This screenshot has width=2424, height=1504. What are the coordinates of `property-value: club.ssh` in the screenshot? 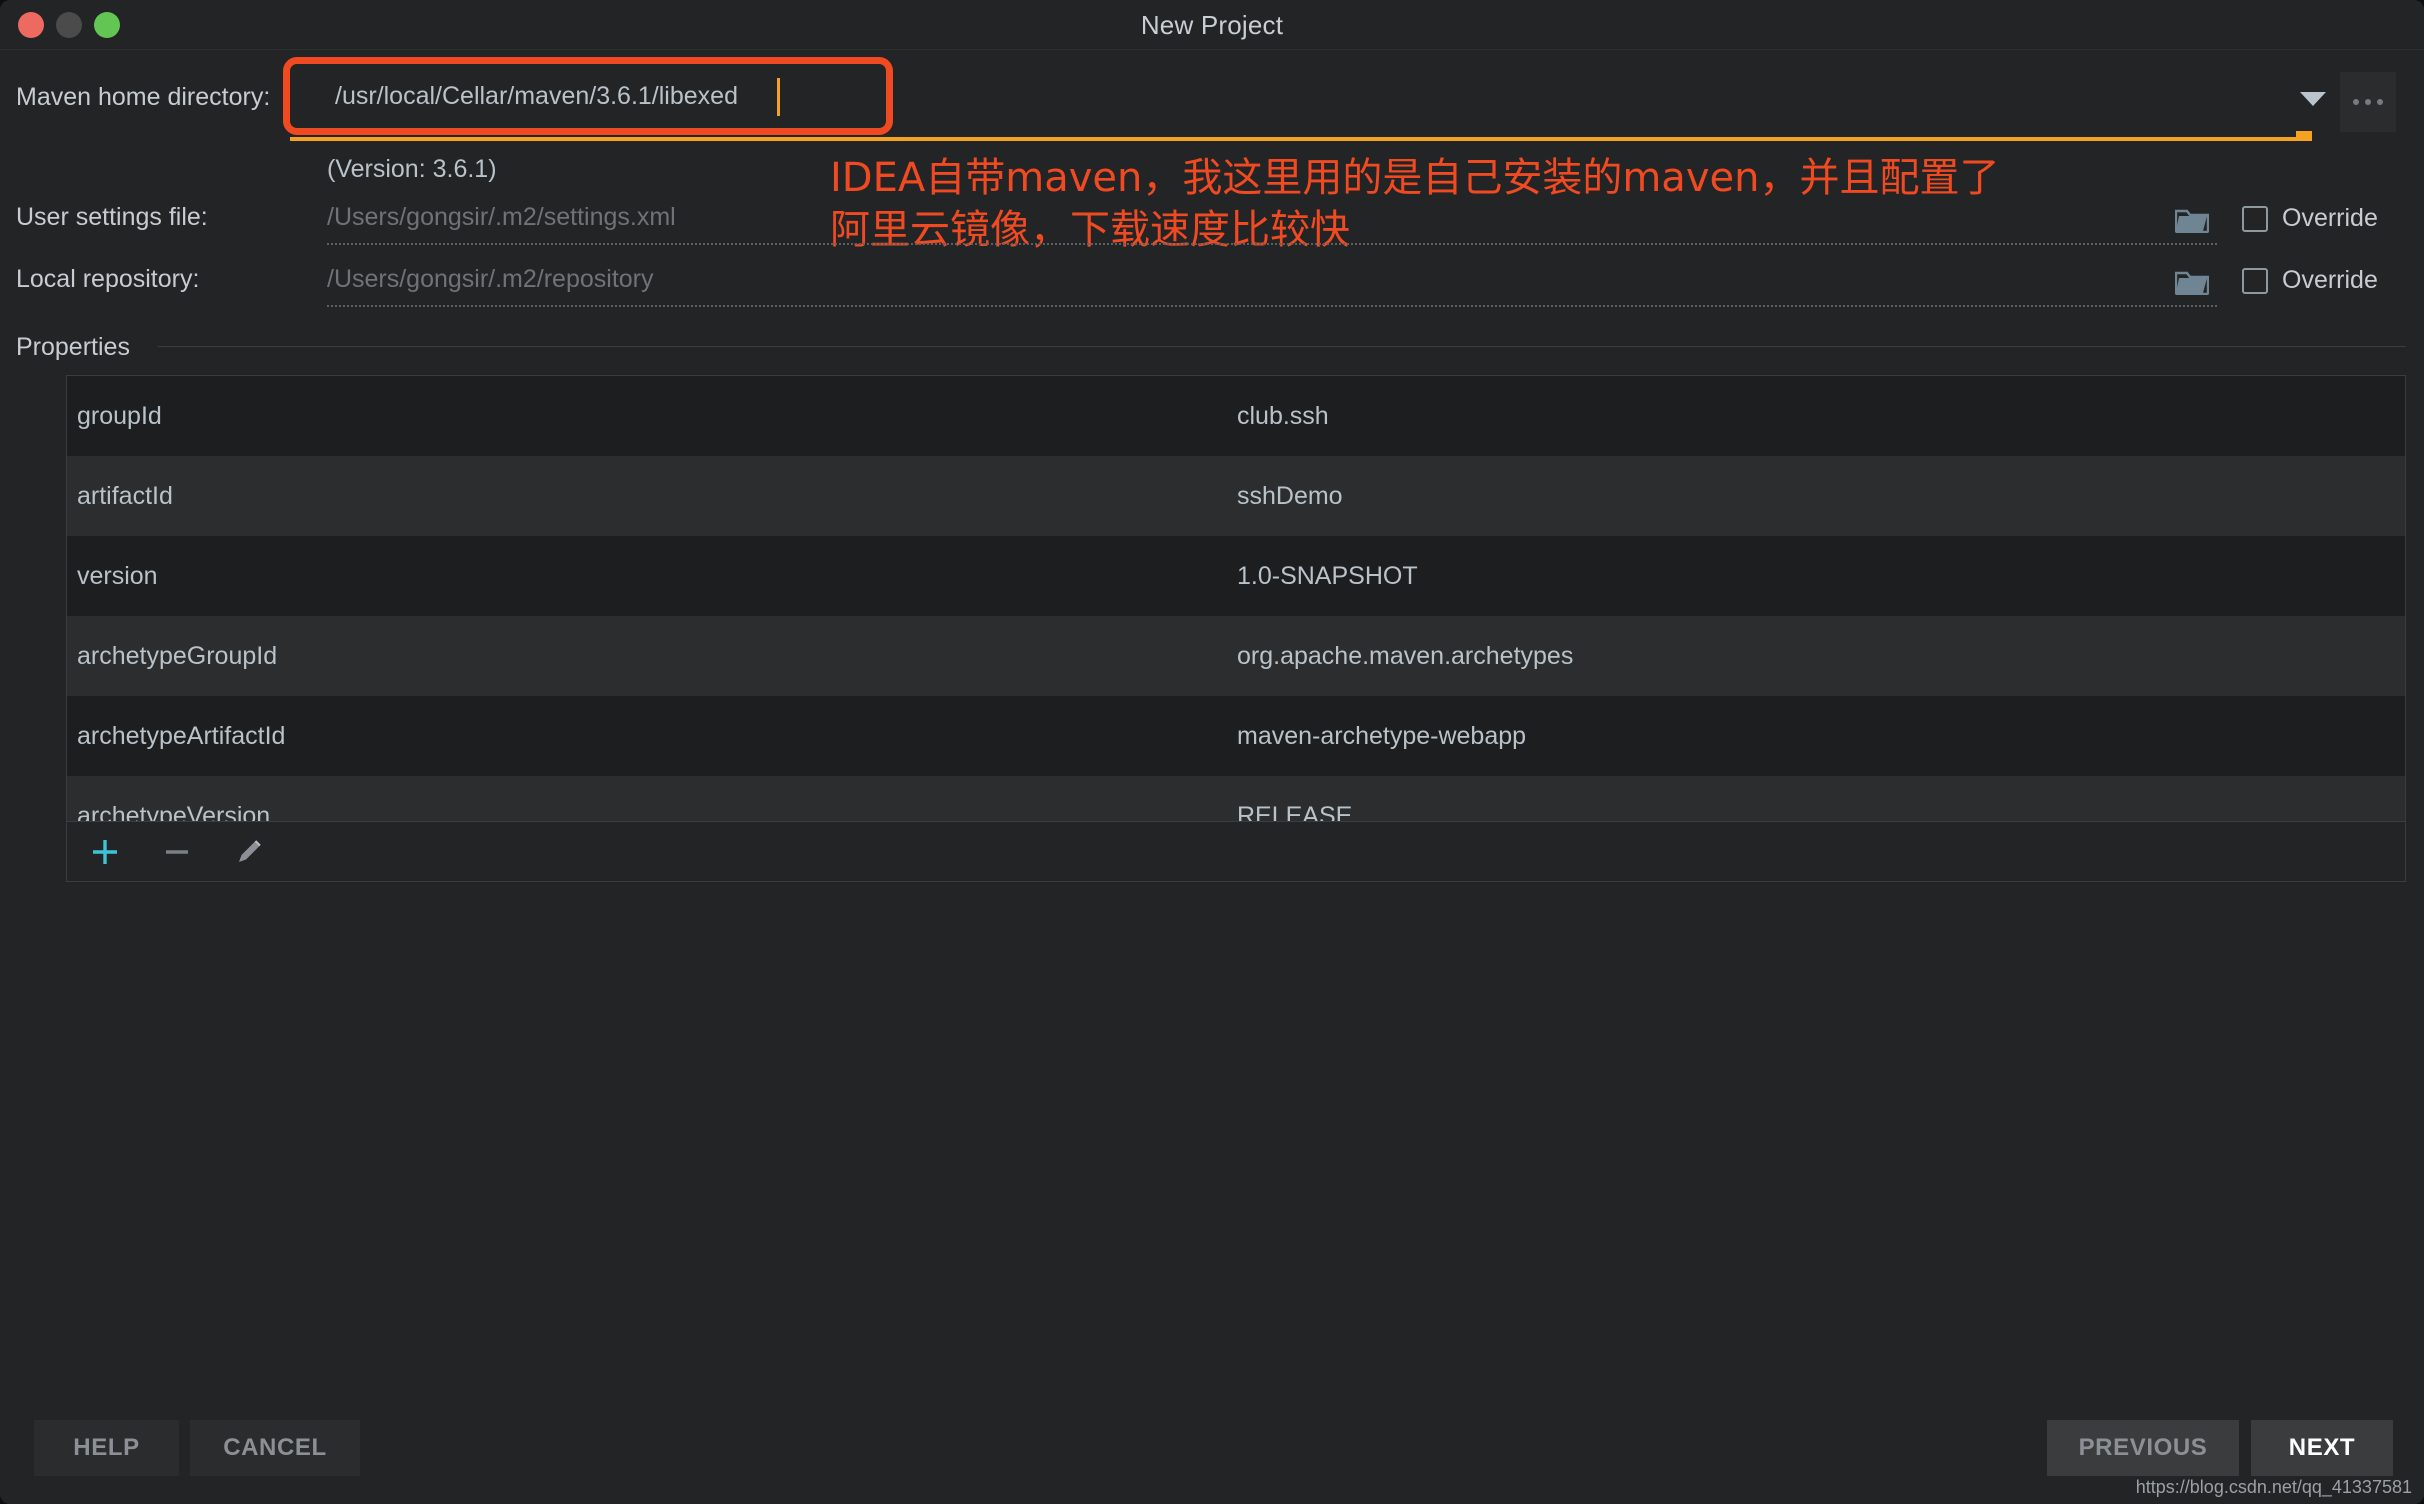 It's located at (1283, 415).